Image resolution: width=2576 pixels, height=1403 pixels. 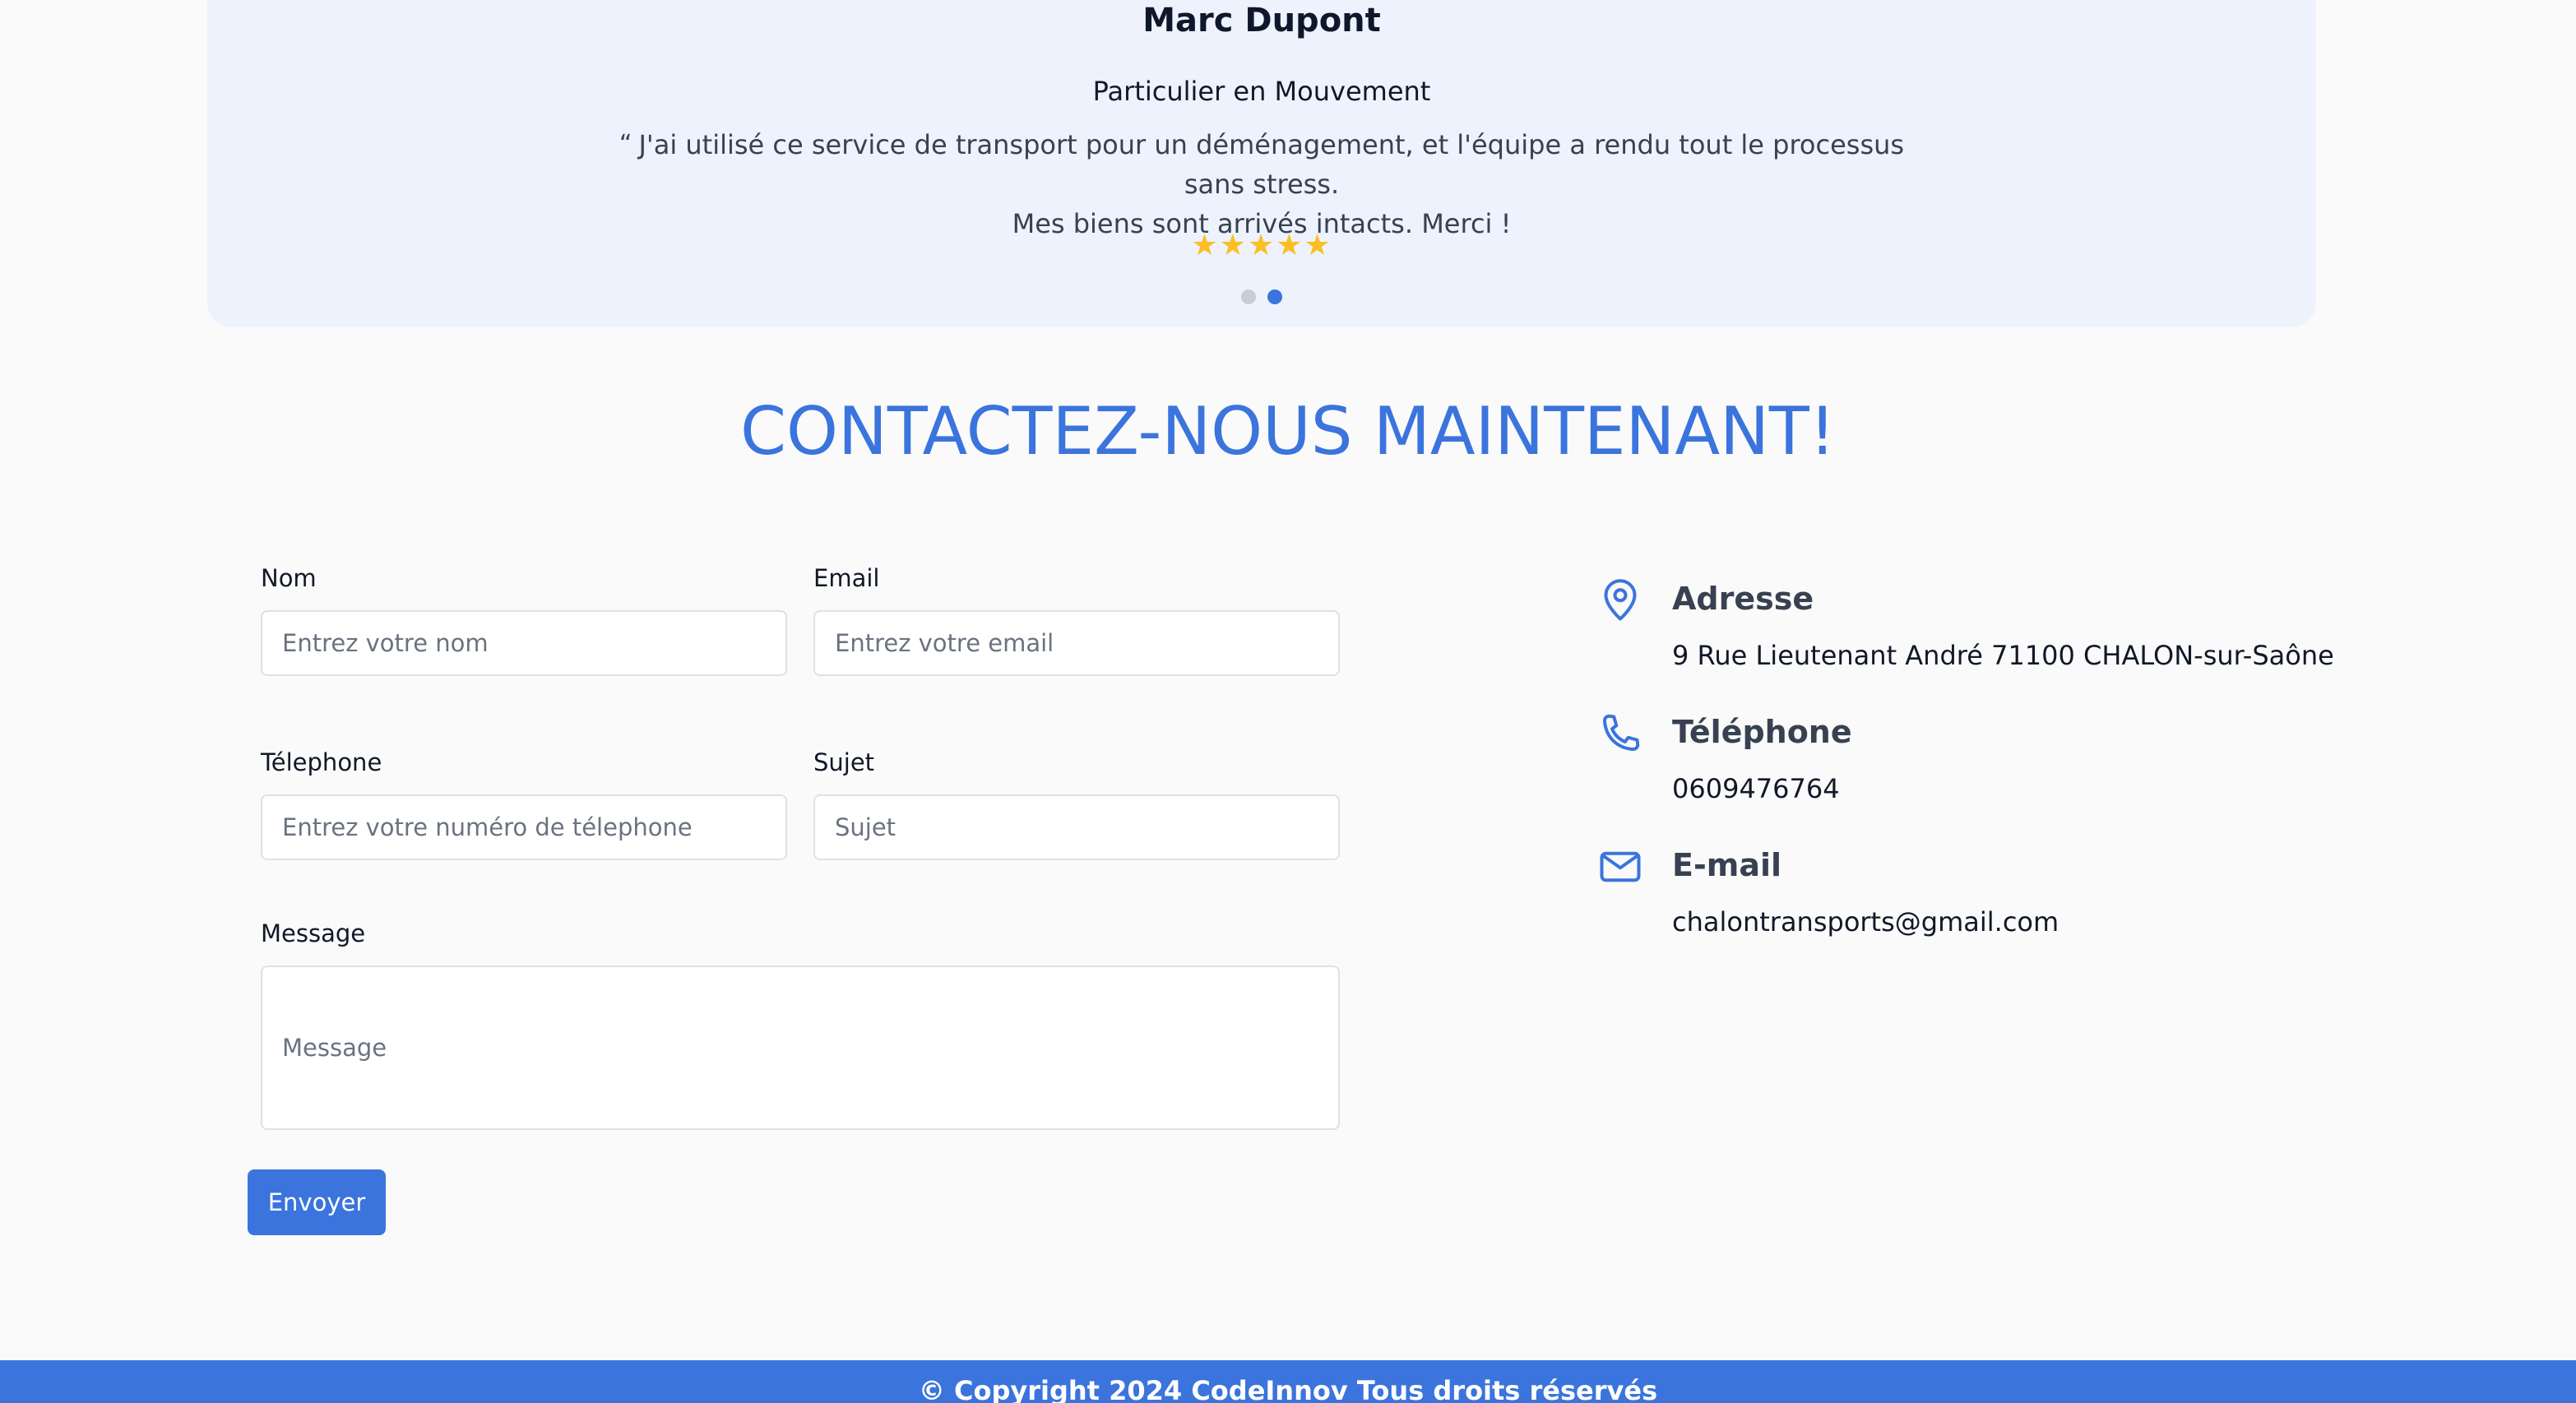 I want to click on telephone-label: Télephone, so click(x=322, y=762).